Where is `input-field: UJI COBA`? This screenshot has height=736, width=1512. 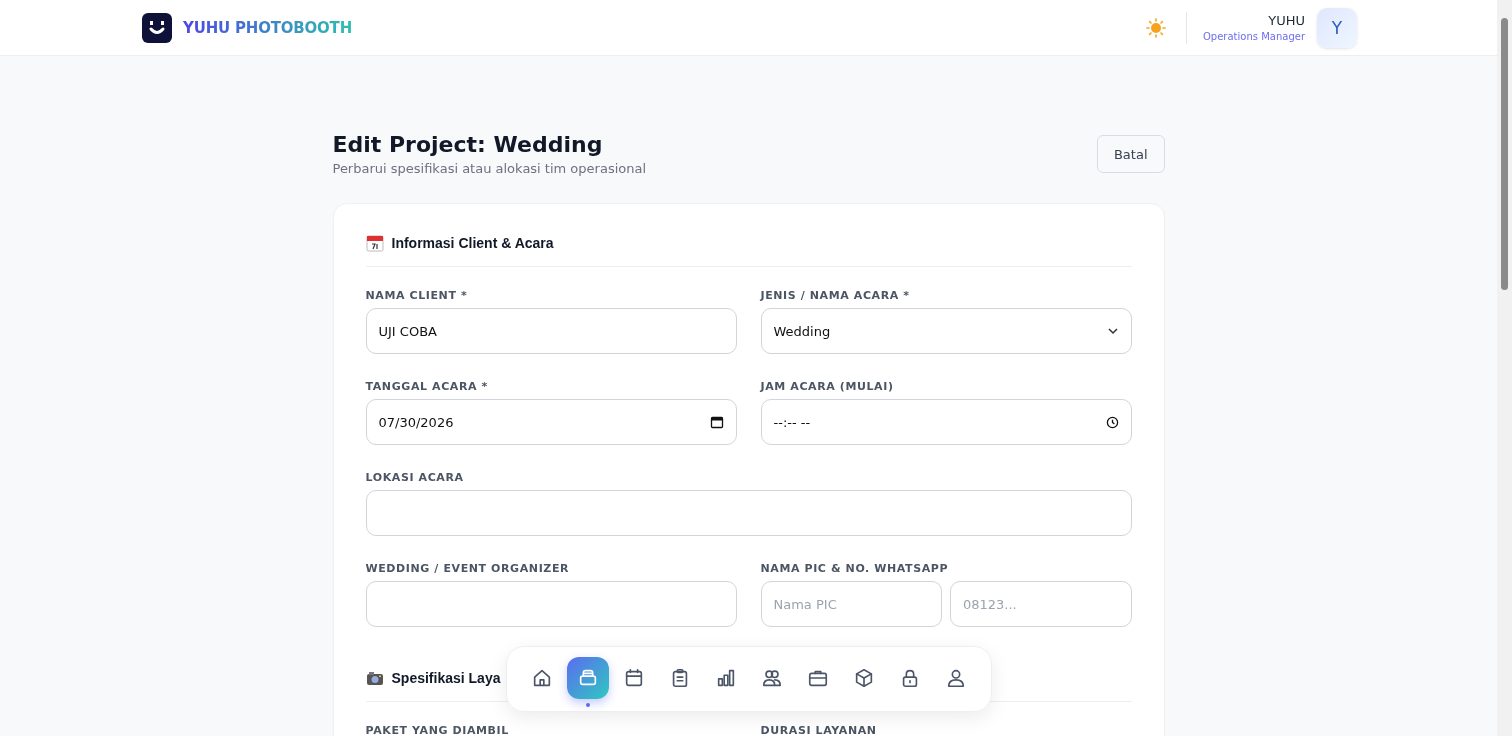 input-field: UJI COBA is located at coordinates (551, 331).